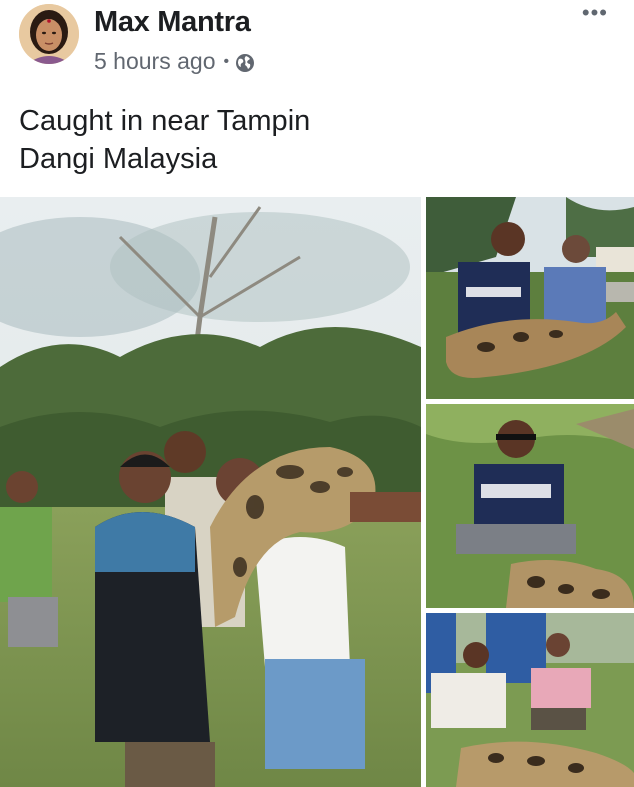 This screenshot has height=787, width=634. What do you see at coordinates (530, 506) in the screenshot?
I see `photo-middle-right` at bounding box center [530, 506].